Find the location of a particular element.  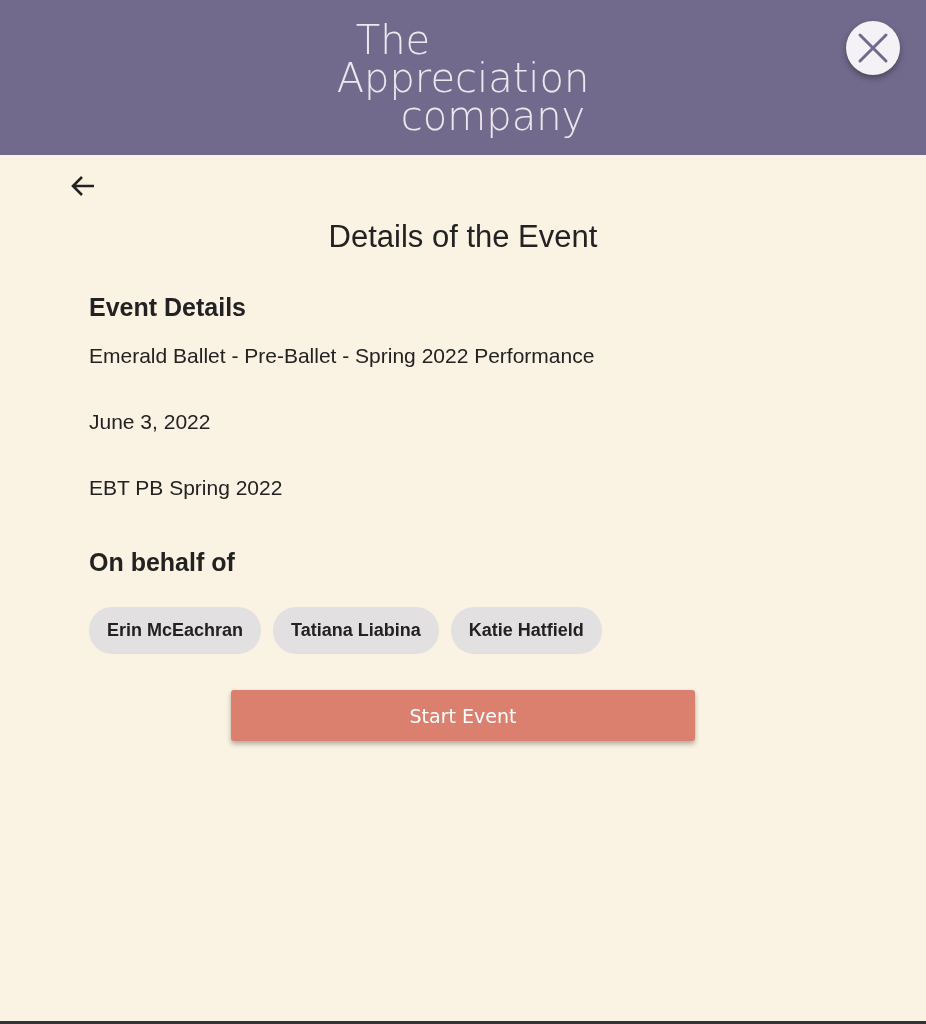

section-heading: Event Details is located at coordinates (167, 307).